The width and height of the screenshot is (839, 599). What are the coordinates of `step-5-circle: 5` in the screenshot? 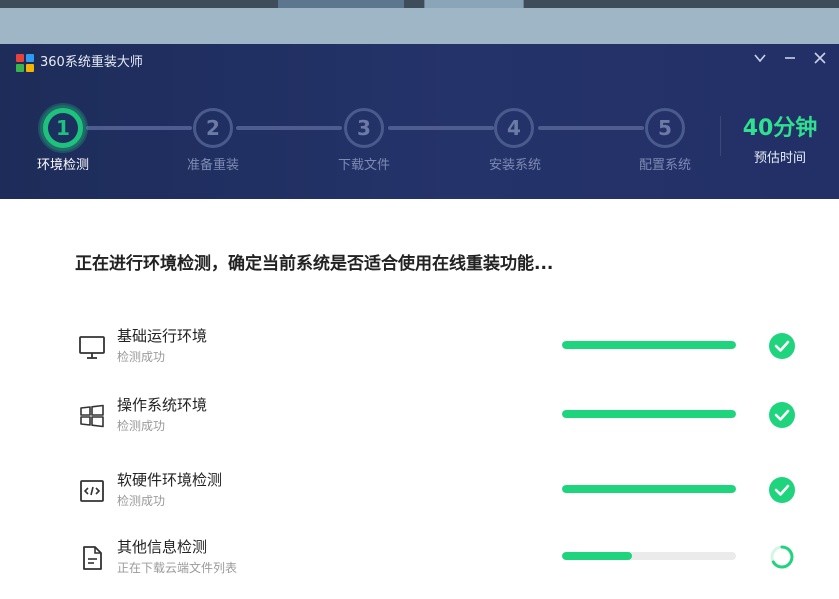 It's located at (665, 128).